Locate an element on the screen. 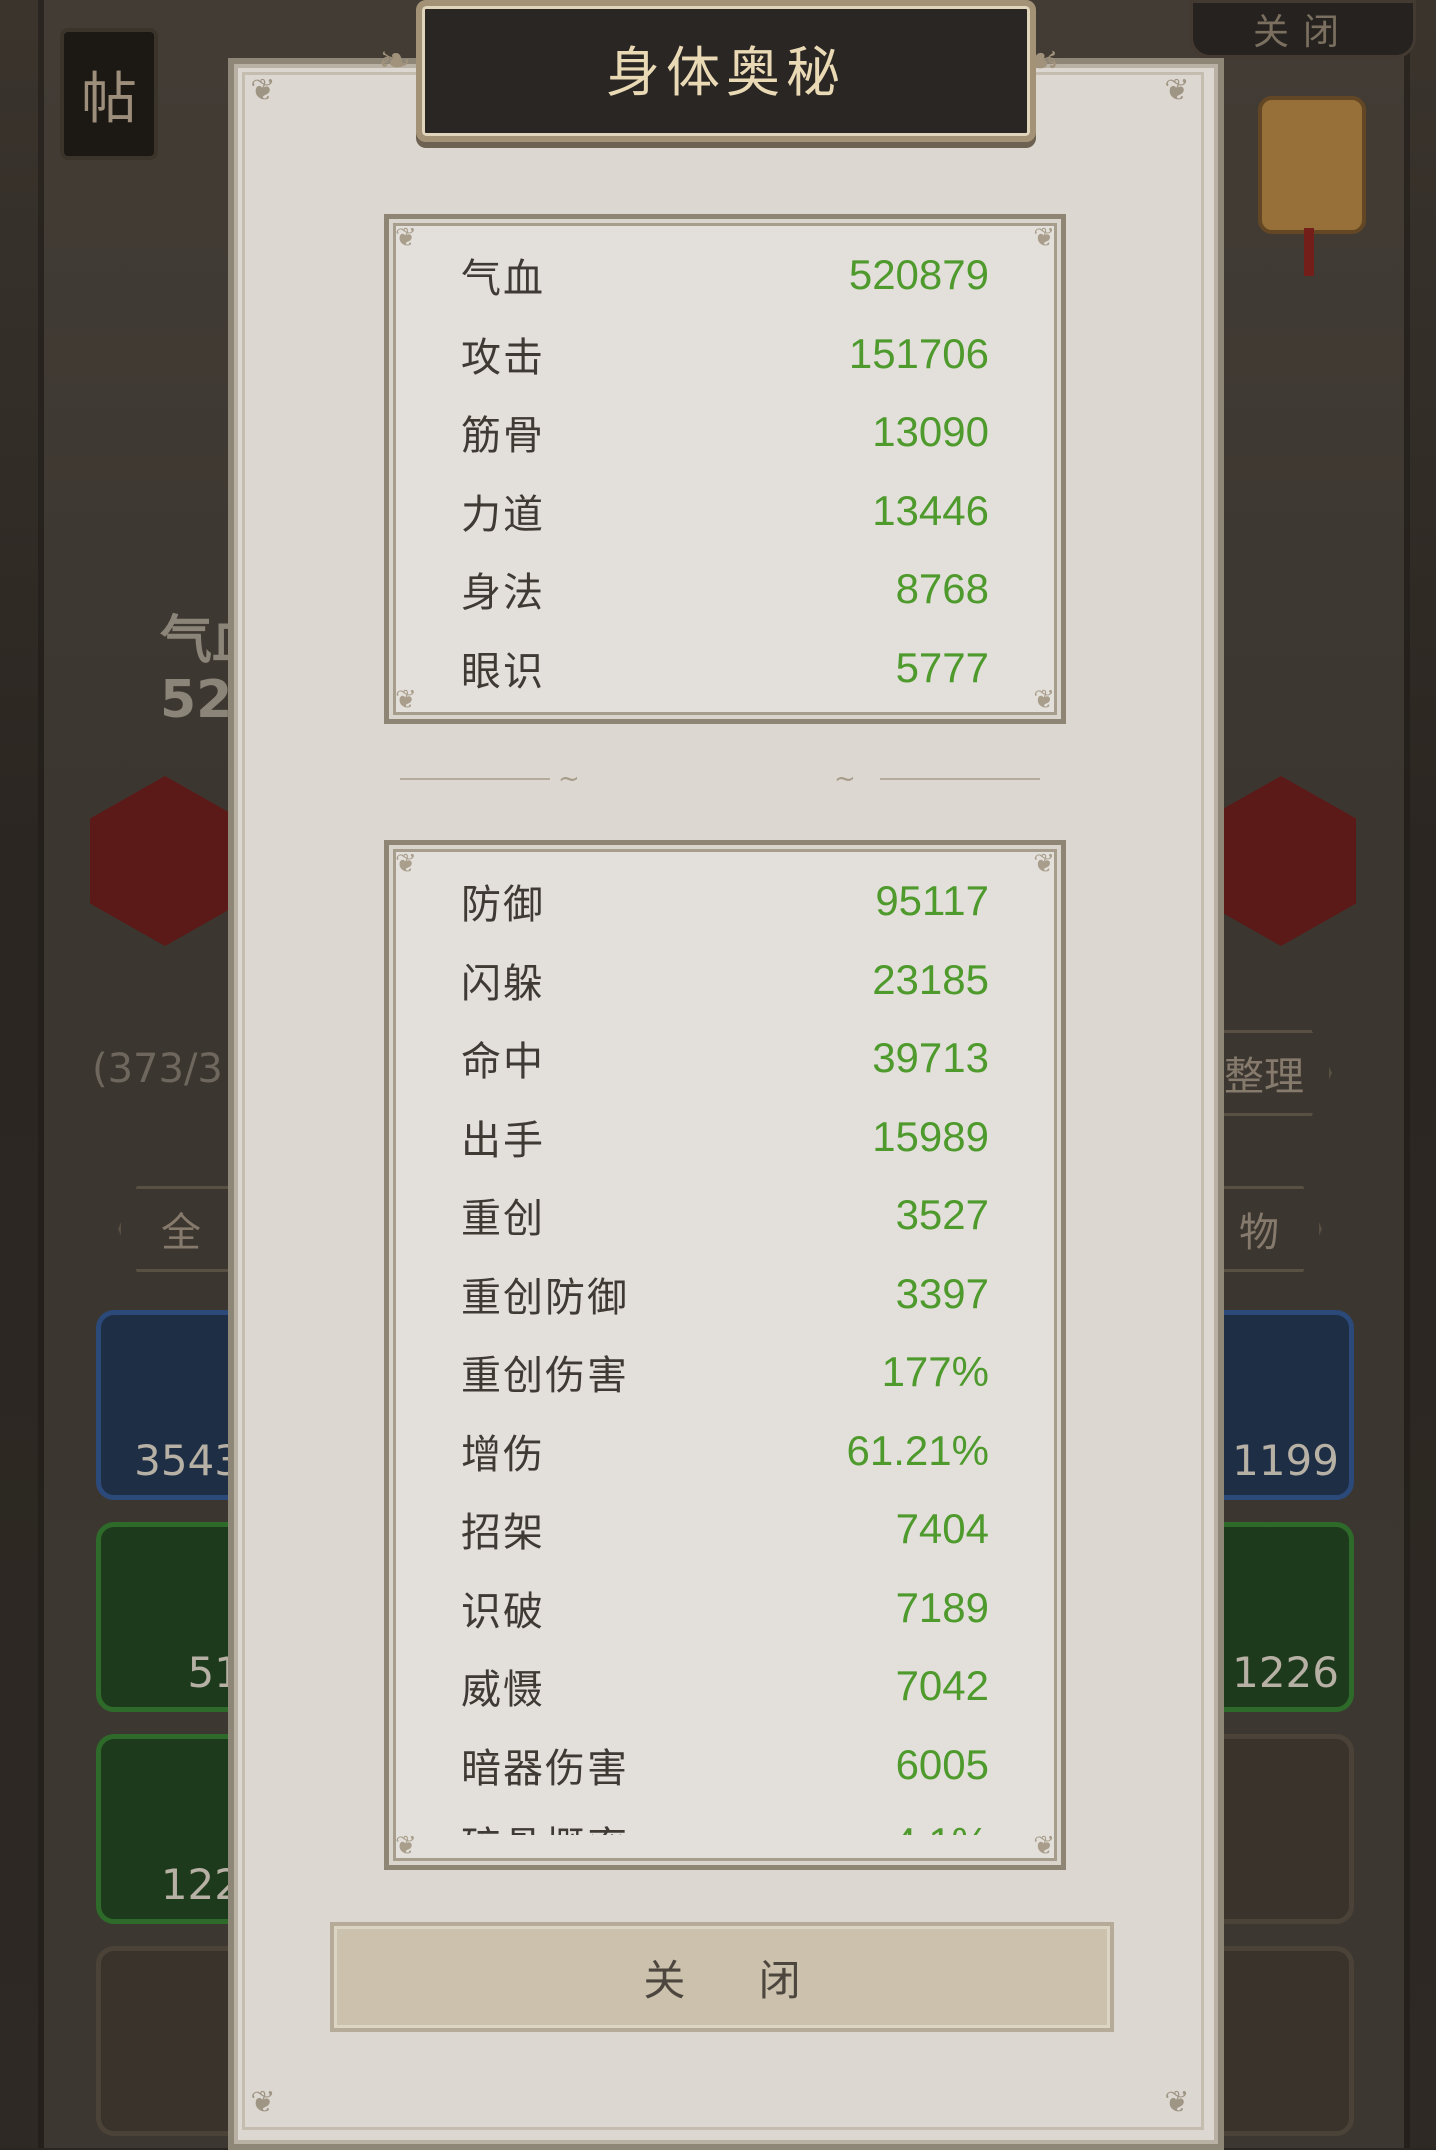  stat-value: 5777 is located at coordinates (942, 667).